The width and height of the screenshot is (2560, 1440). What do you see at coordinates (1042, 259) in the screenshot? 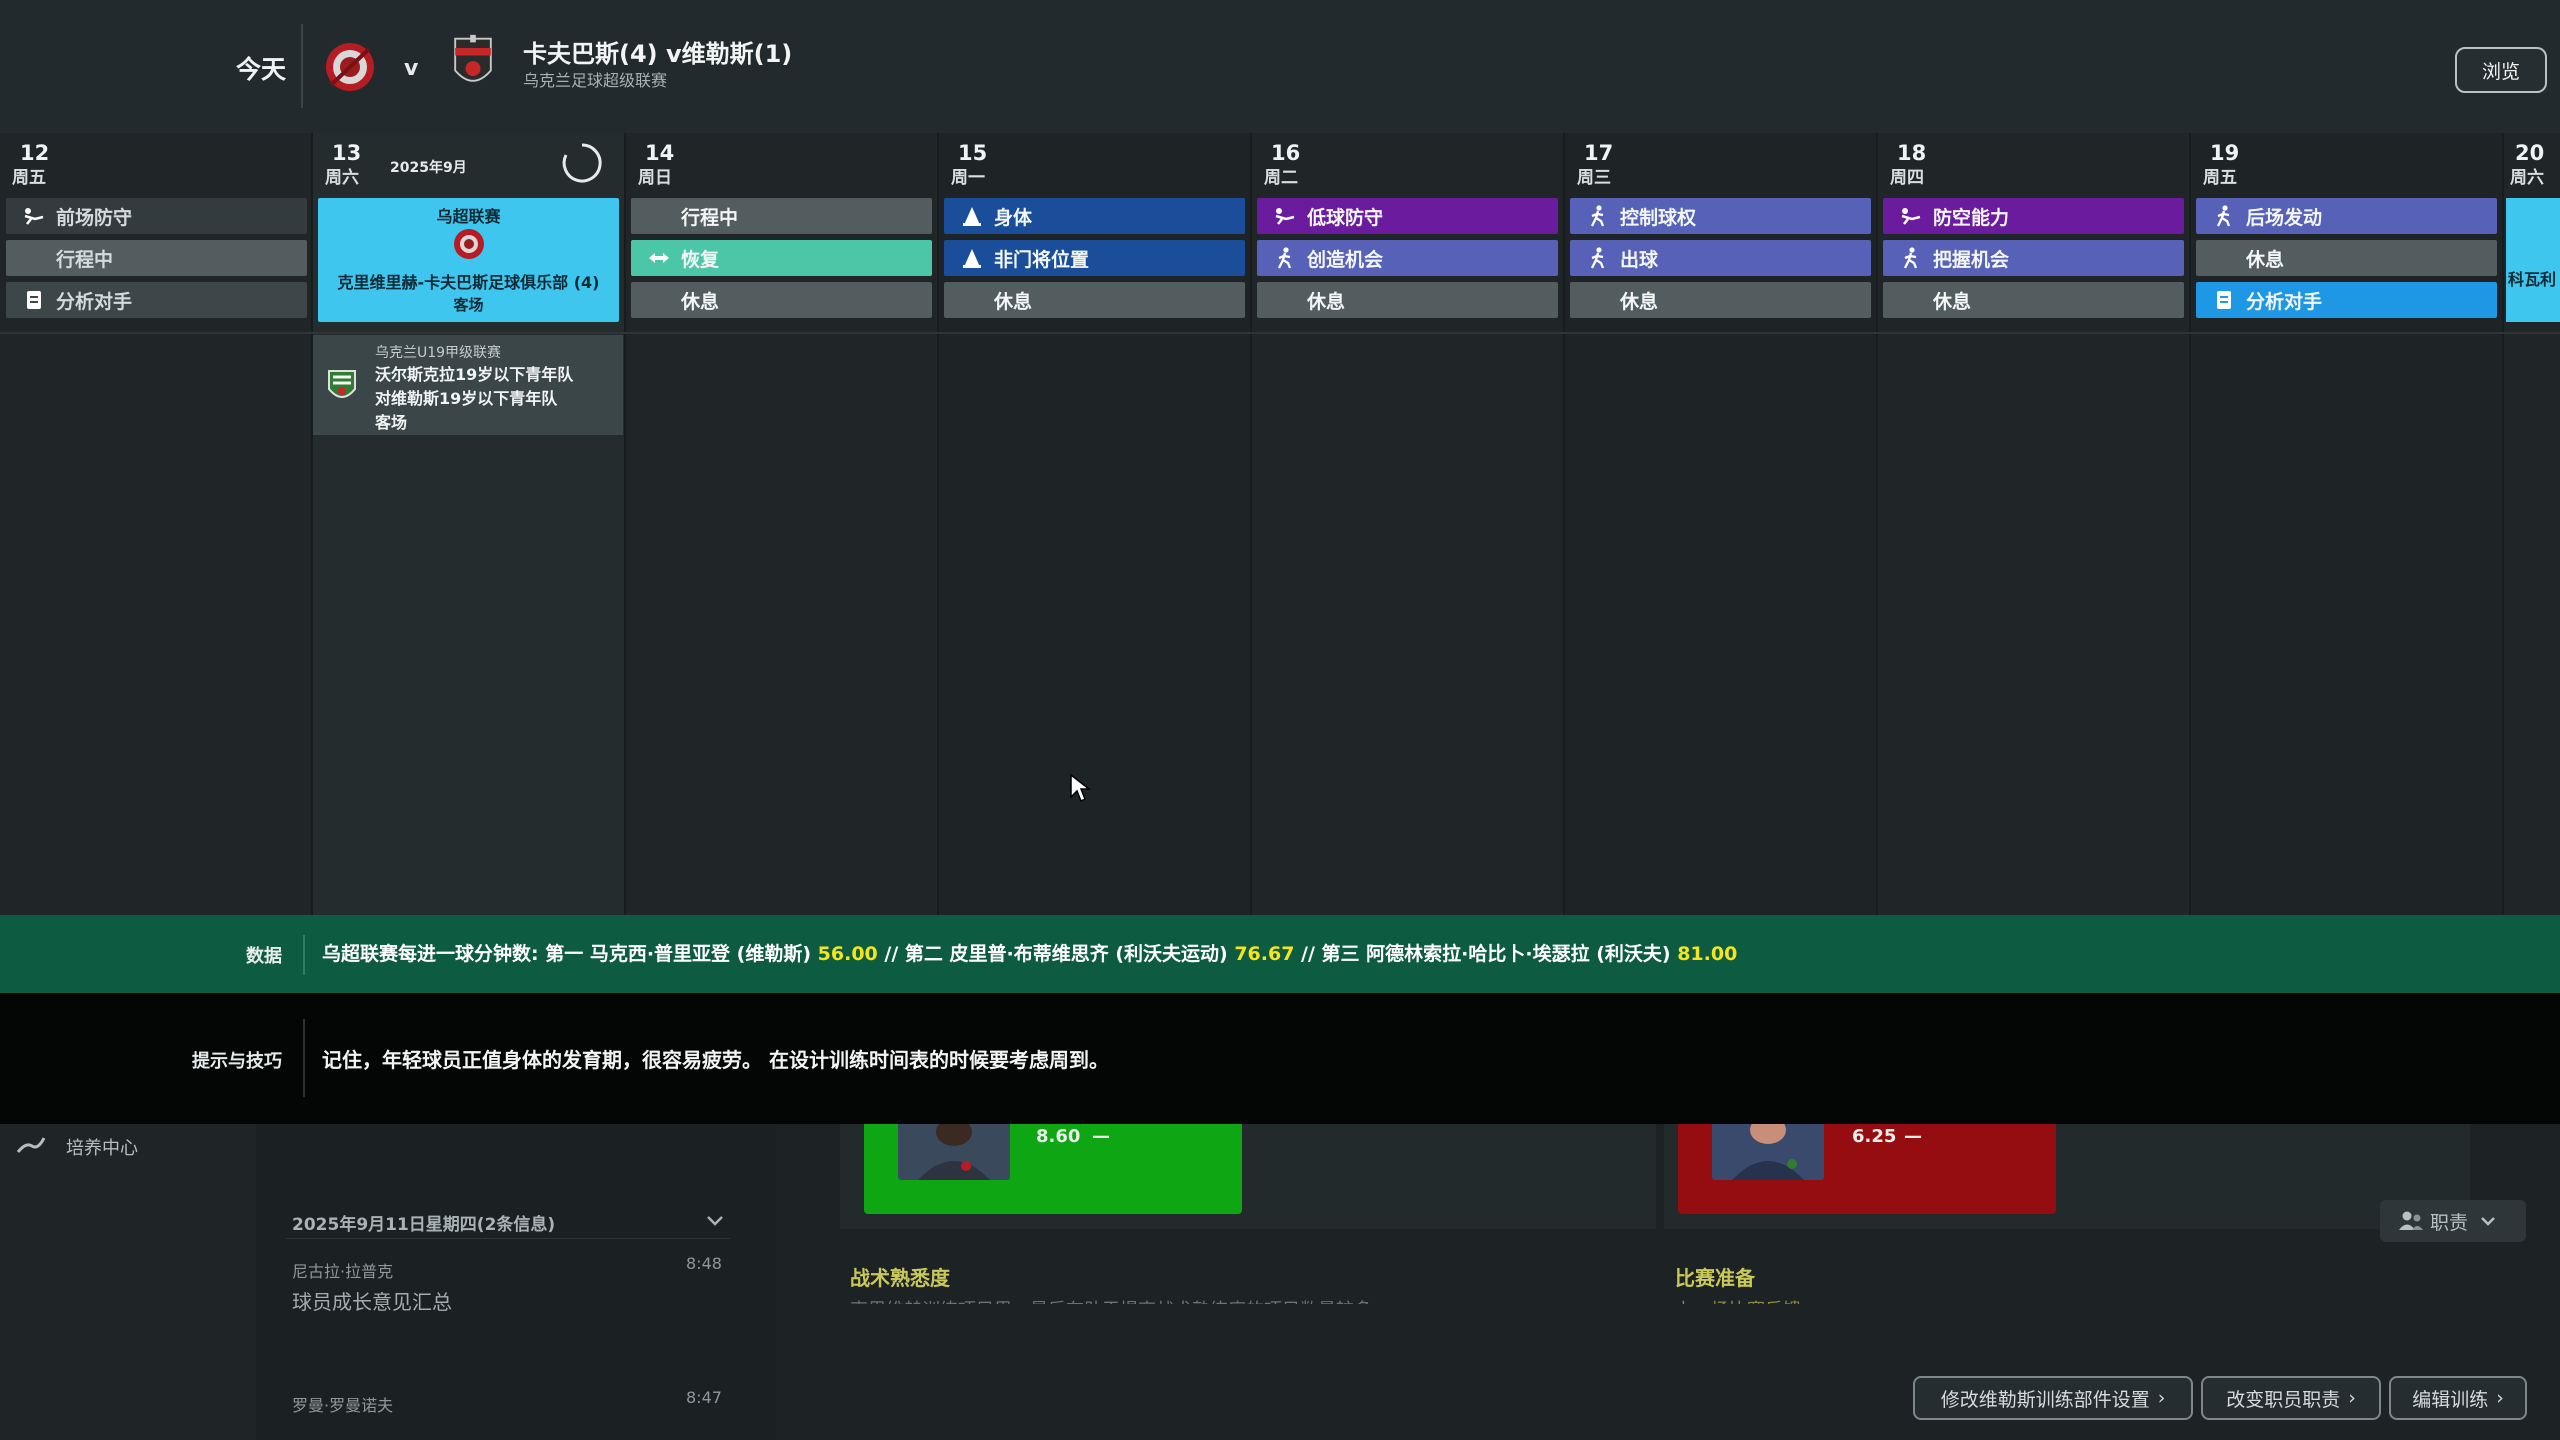
I see `session-label: 非门将位置` at bounding box center [1042, 259].